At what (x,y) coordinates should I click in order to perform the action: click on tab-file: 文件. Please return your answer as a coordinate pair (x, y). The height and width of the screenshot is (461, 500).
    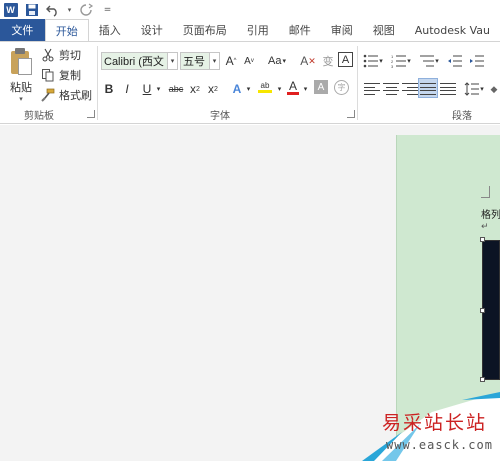
    Looking at the image, I should click on (22, 30).